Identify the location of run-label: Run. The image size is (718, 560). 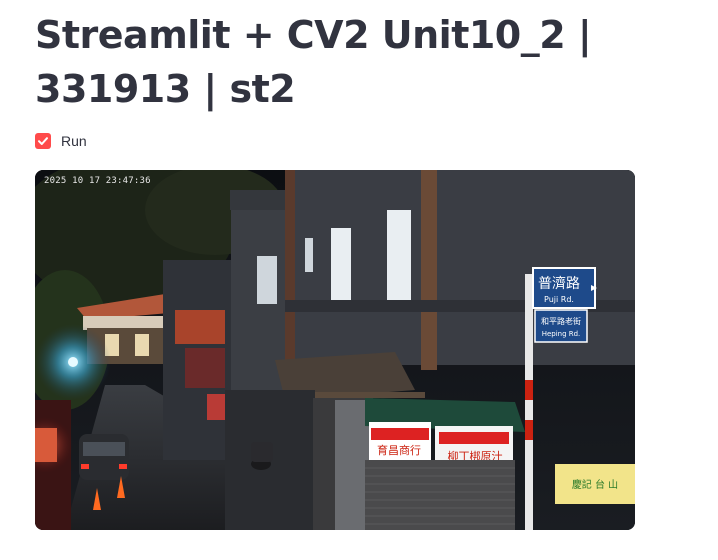
(74, 141).